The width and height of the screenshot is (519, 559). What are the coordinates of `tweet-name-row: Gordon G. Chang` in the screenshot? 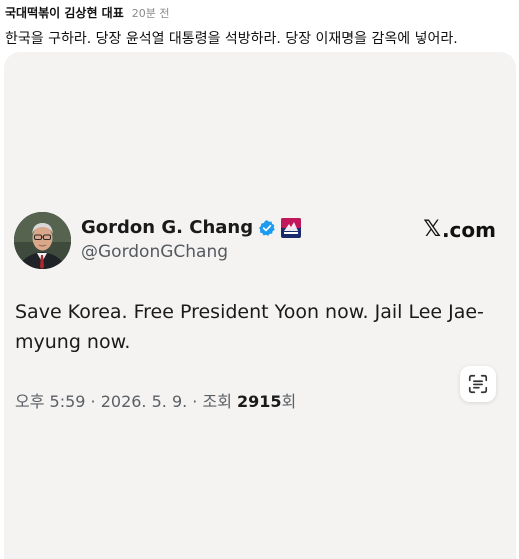 It's located at (191, 227).